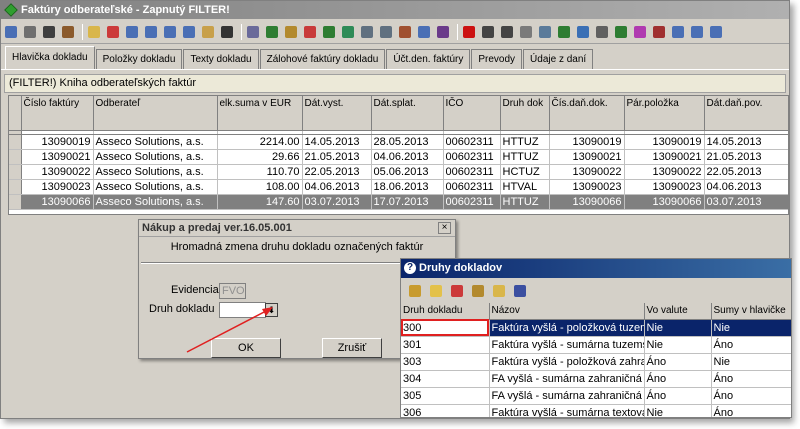  Describe the element at coordinates (499, 291) in the screenshot. I see `copy-records-icon` at that location.